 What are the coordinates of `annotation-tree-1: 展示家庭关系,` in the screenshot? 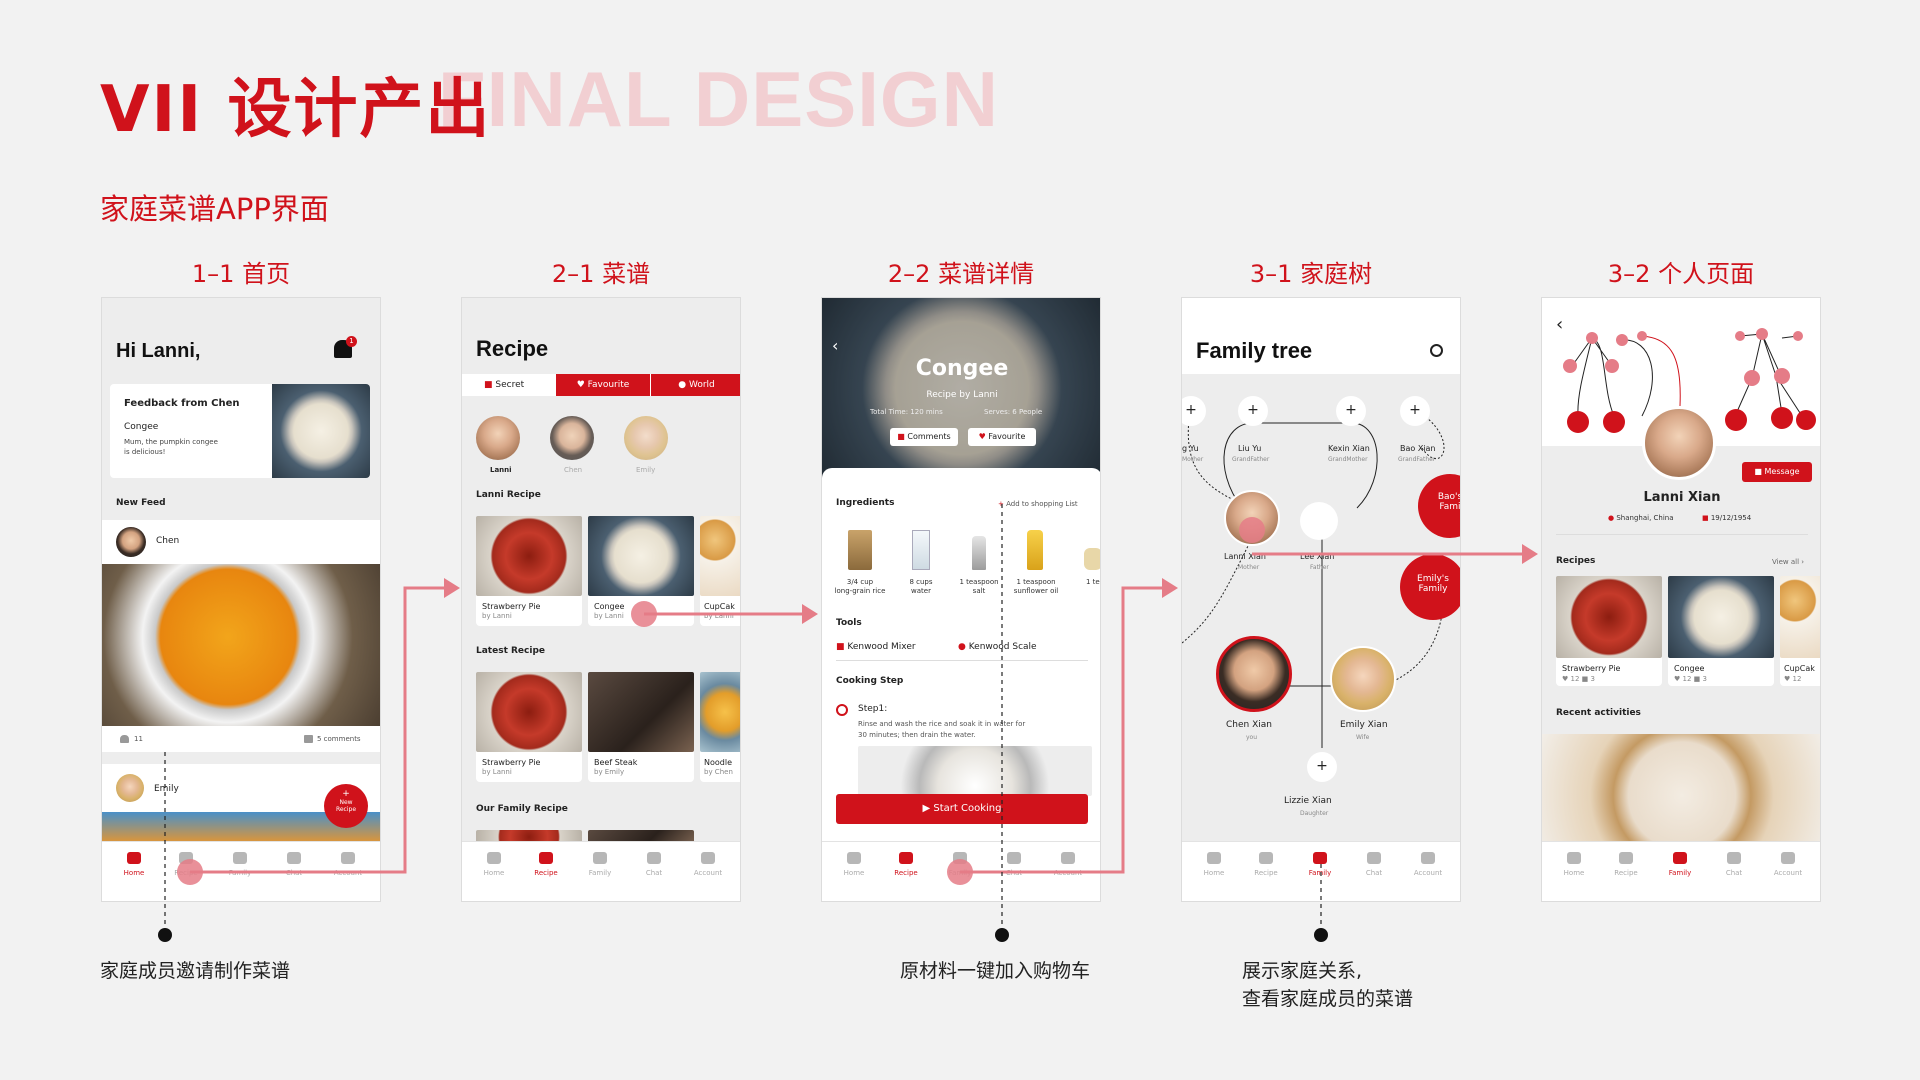 It's located at (1302, 971).